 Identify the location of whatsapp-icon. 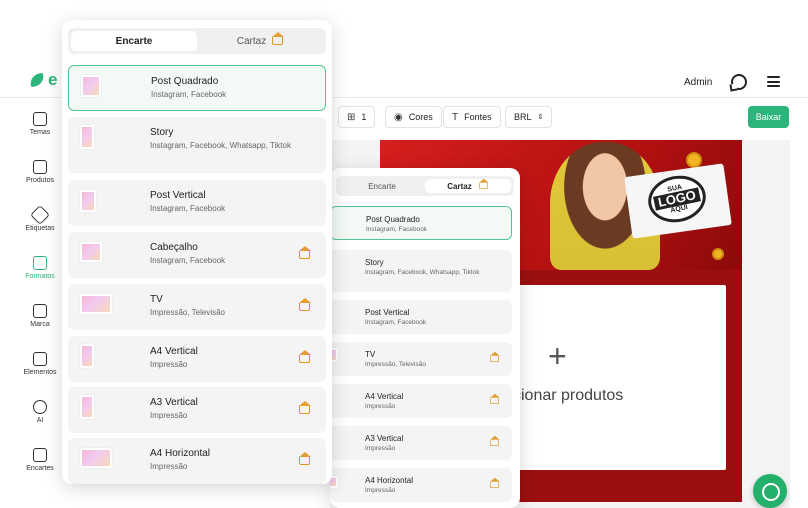
(739, 82).